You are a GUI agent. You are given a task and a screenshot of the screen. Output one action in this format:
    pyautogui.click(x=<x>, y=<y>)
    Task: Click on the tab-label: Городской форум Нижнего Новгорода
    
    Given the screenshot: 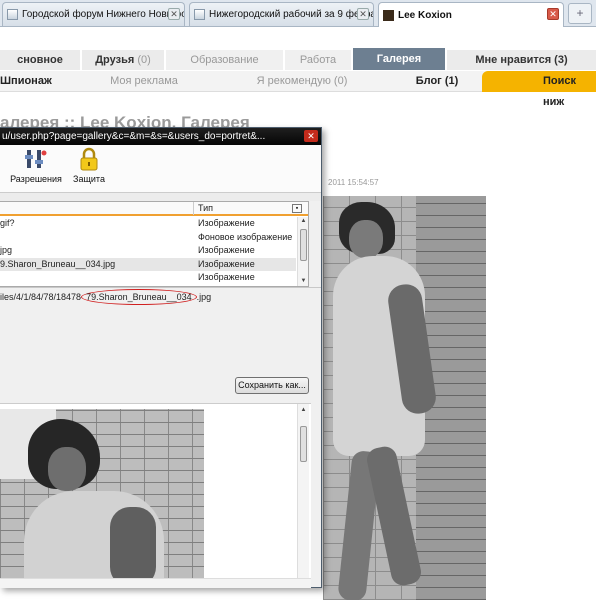 What is the action you would take?
    pyautogui.click(x=103, y=14)
    